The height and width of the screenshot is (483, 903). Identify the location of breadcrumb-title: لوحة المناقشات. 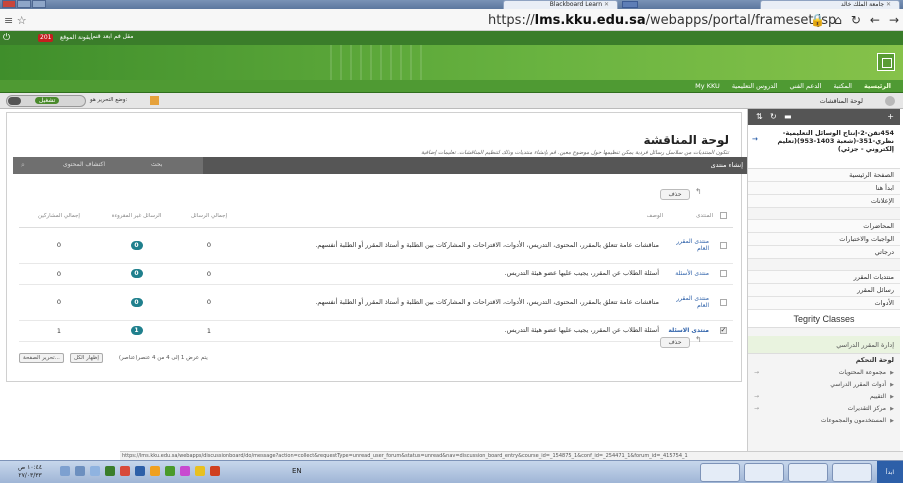
(841, 101).